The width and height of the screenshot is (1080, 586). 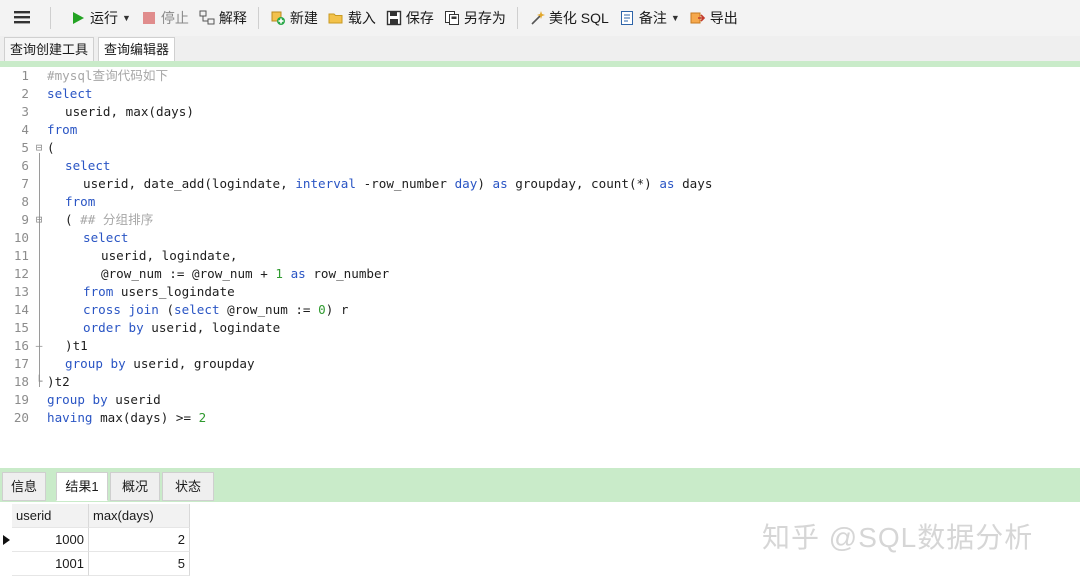 I want to click on table-cell: 1001, so click(x=50, y=564).